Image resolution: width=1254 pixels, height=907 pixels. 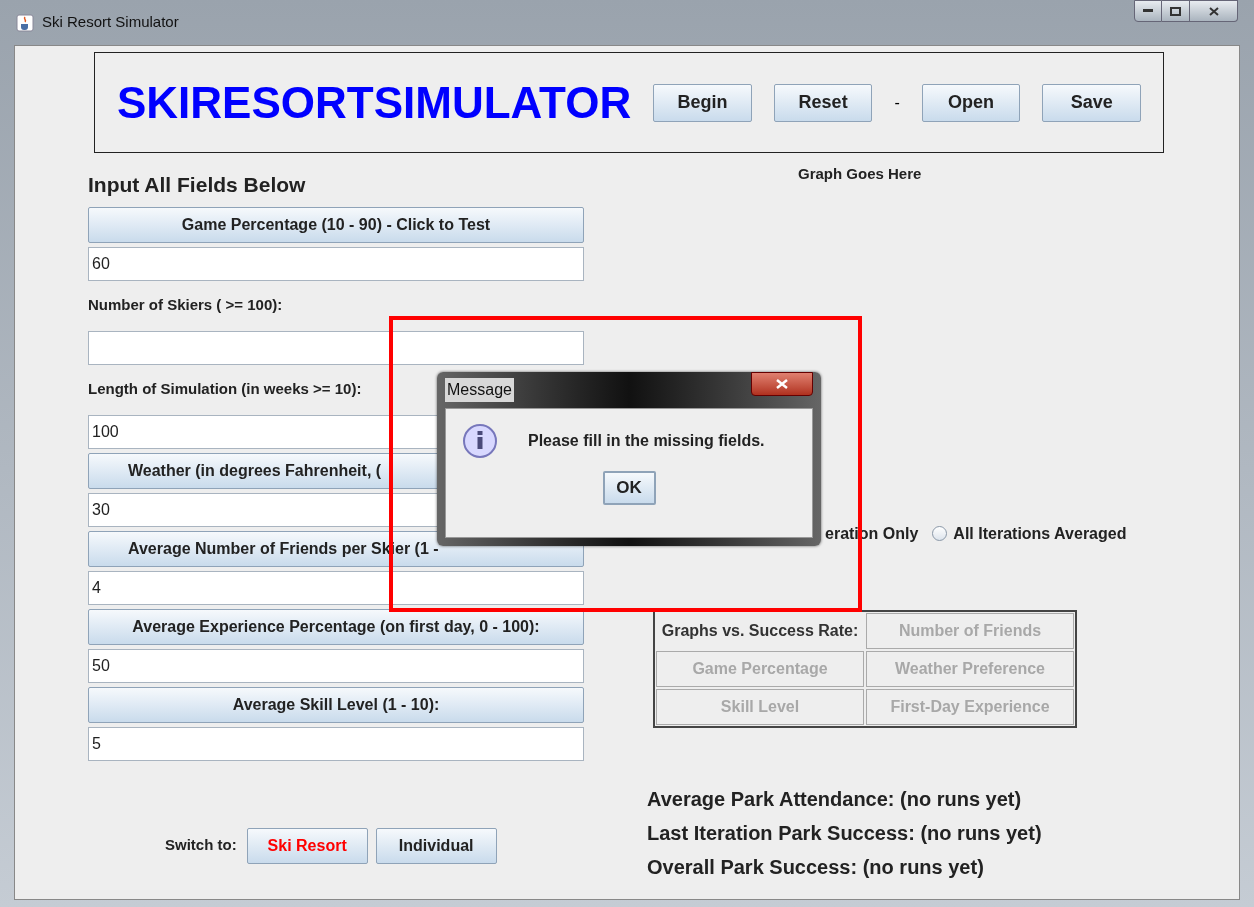 What do you see at coordinates (197, 185) in the screenshot?
I see `form-heading: Input All Fields Below` at bounding box center [197, 185].